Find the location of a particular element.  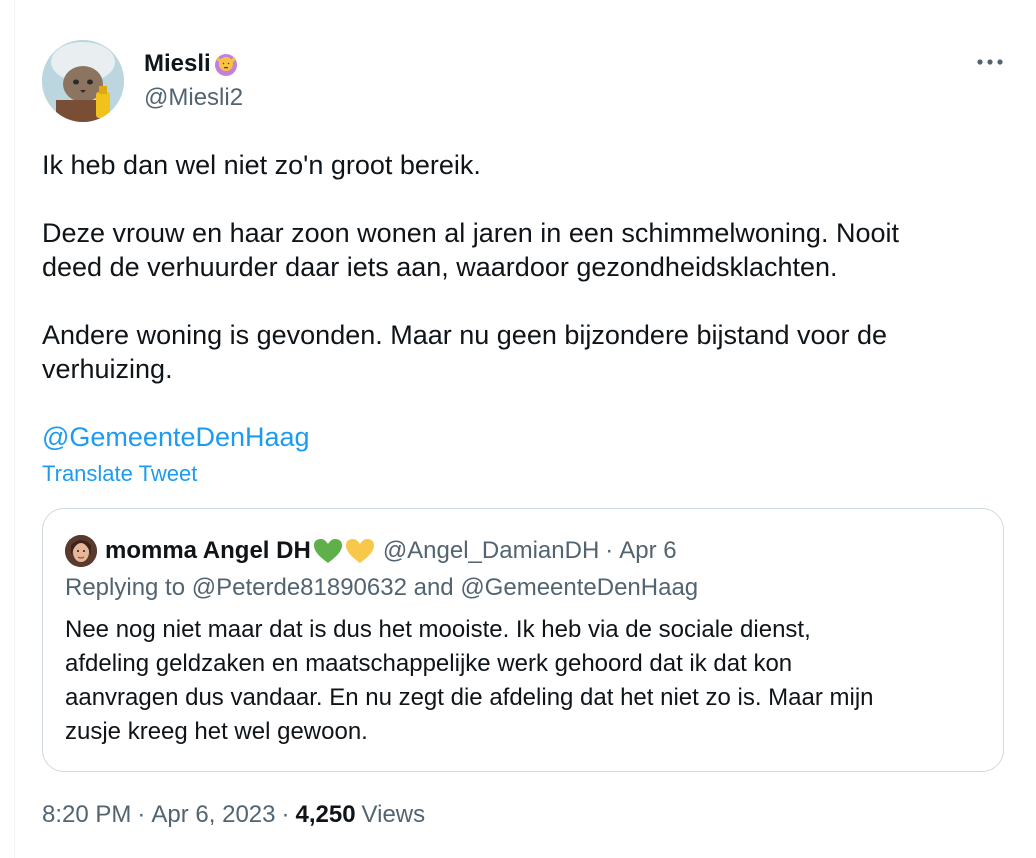

quoted-author-name: momma Angel DH is located at coordinates (208, 551).